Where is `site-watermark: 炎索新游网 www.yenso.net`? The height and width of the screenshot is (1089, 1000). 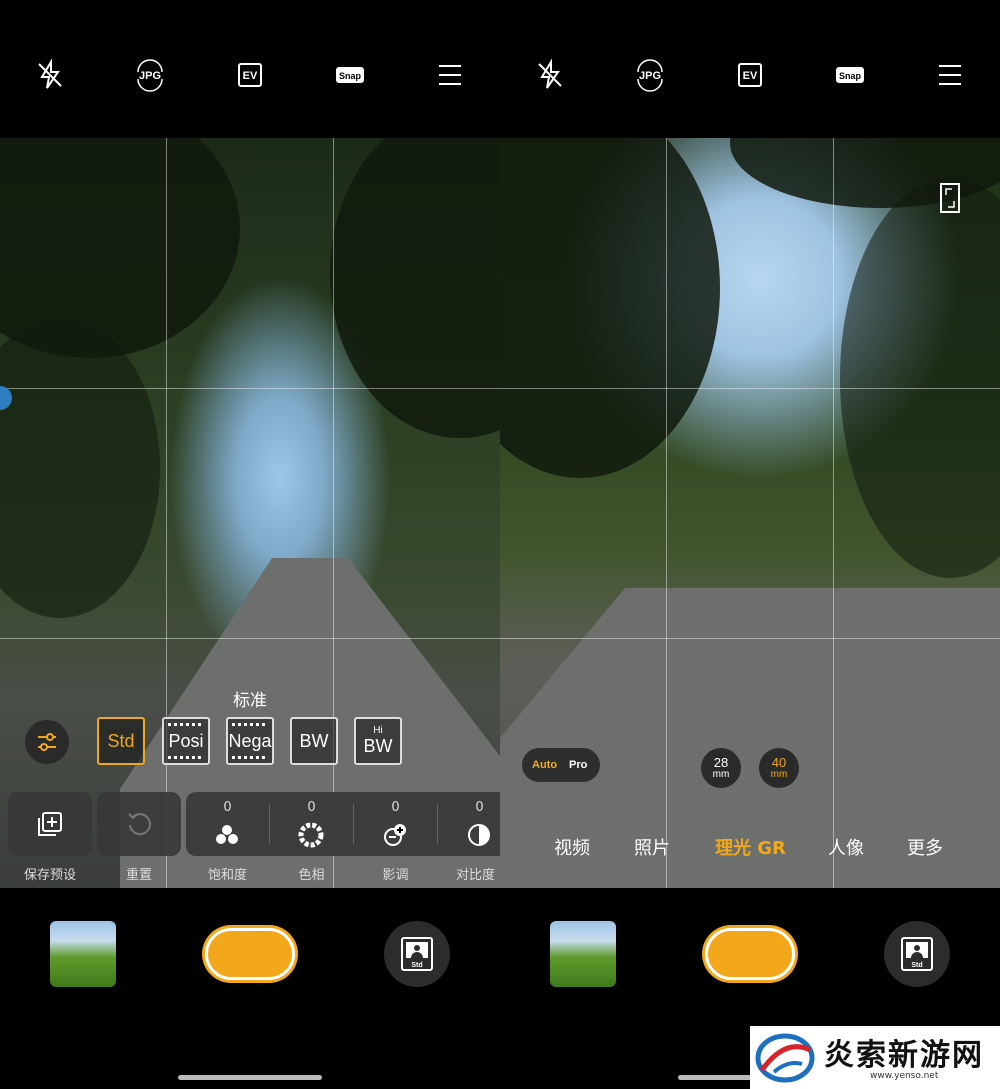 site-watermark: 炎索新游网 www.yenso.net is located at coordinates (875, 1057).